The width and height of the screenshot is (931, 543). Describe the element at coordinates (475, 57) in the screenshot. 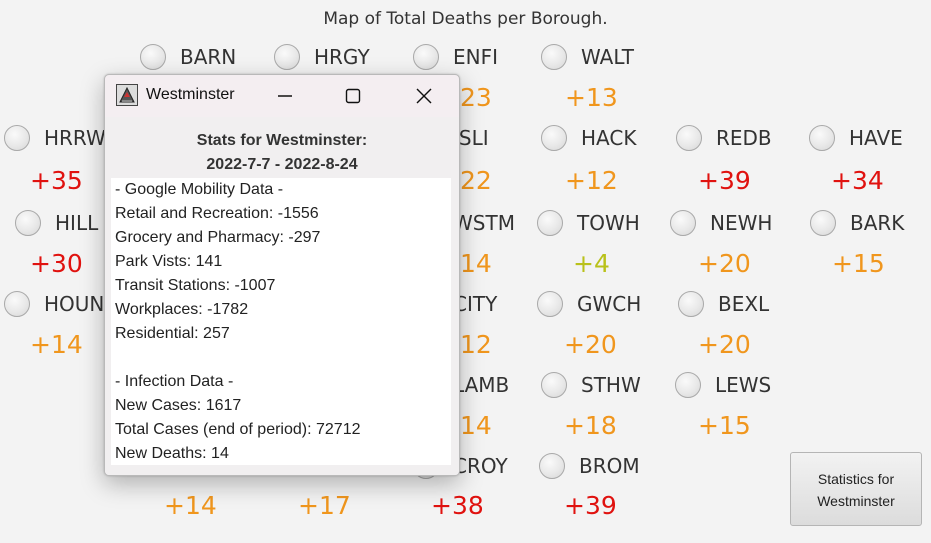

I see `borough-code: ENFI` at that location.